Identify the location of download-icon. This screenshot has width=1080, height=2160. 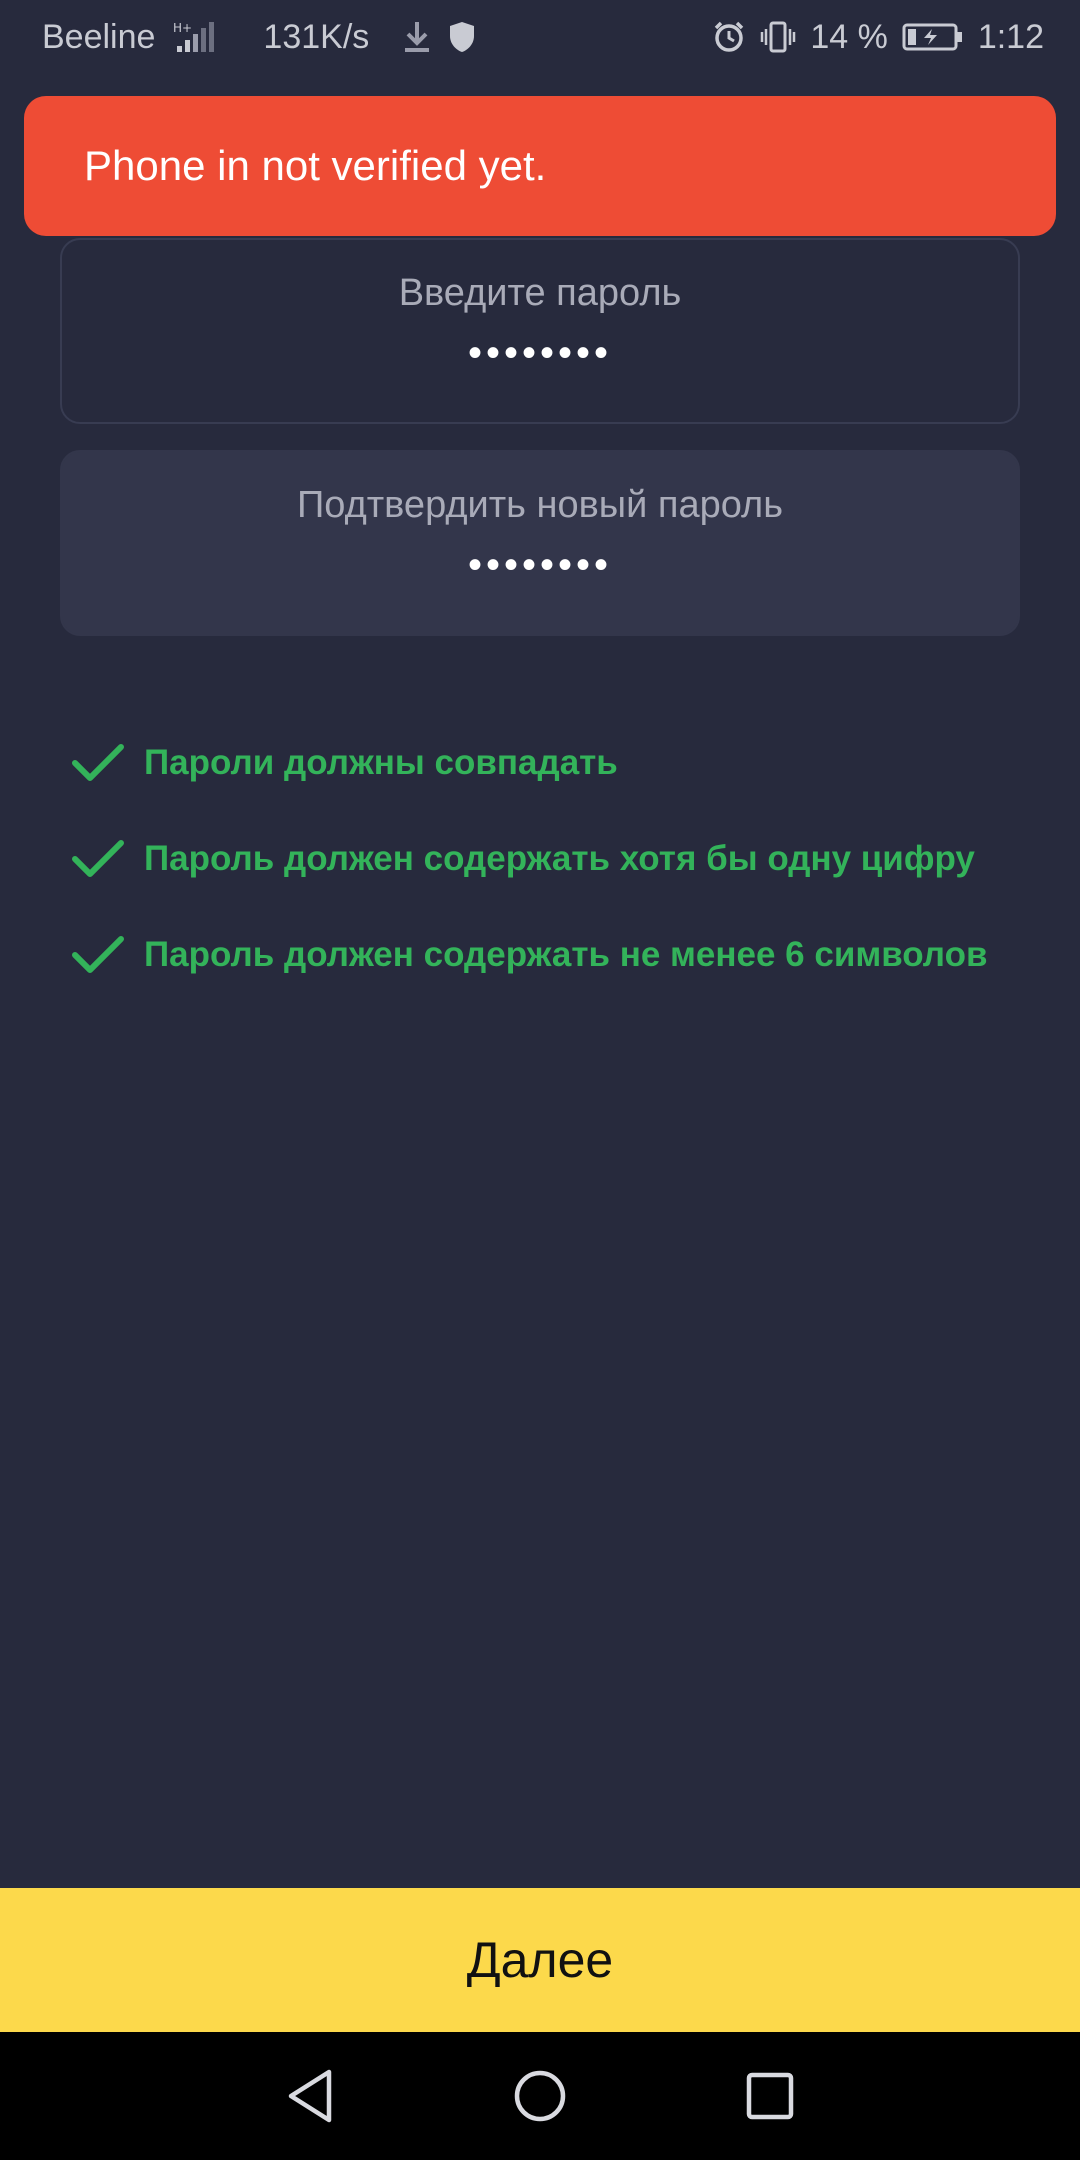
(417, 37).